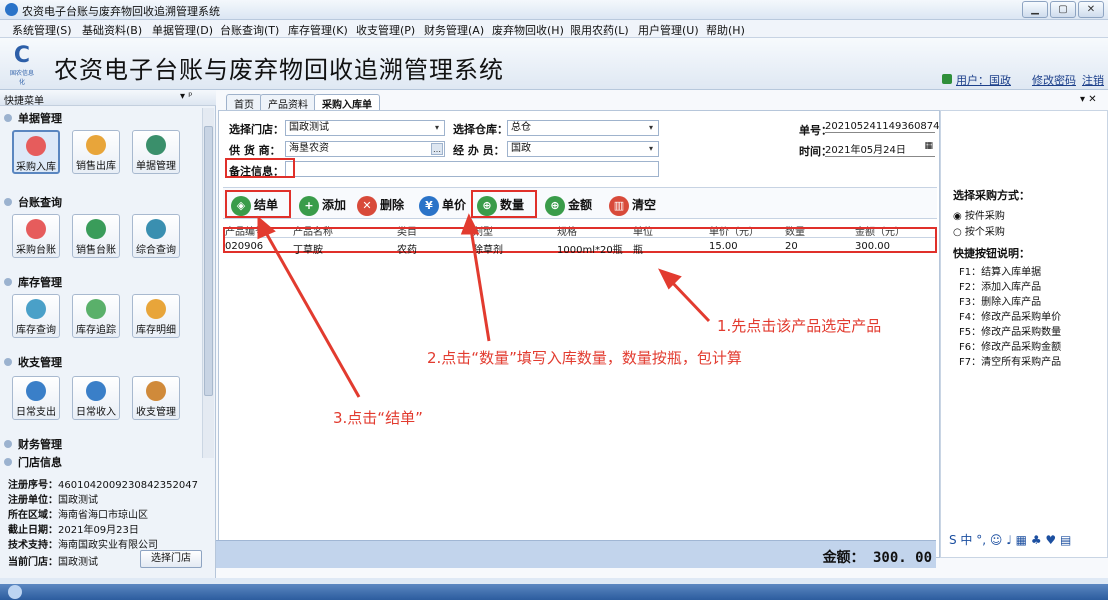  Describe the element at coordinates (33, 462) in the screenshot. I see `section-store-info: 门店信息` at that location.